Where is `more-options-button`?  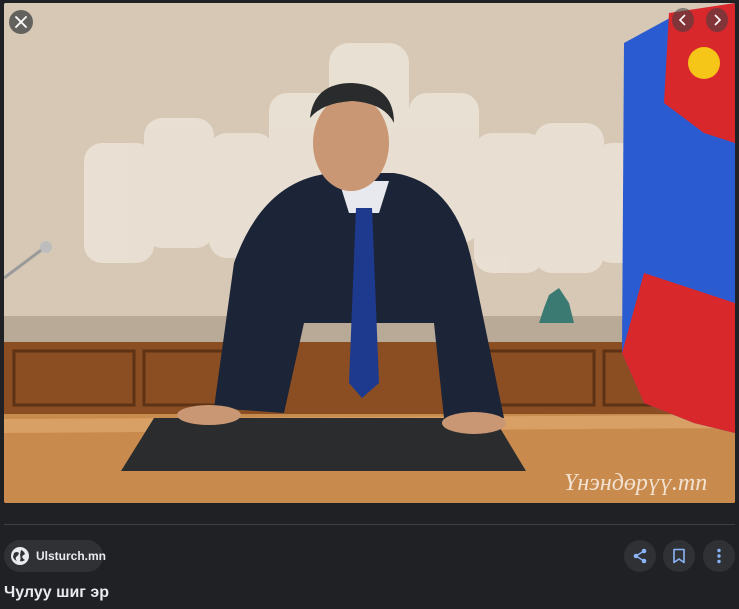 more-options-button is located at coordinates (719, 556).